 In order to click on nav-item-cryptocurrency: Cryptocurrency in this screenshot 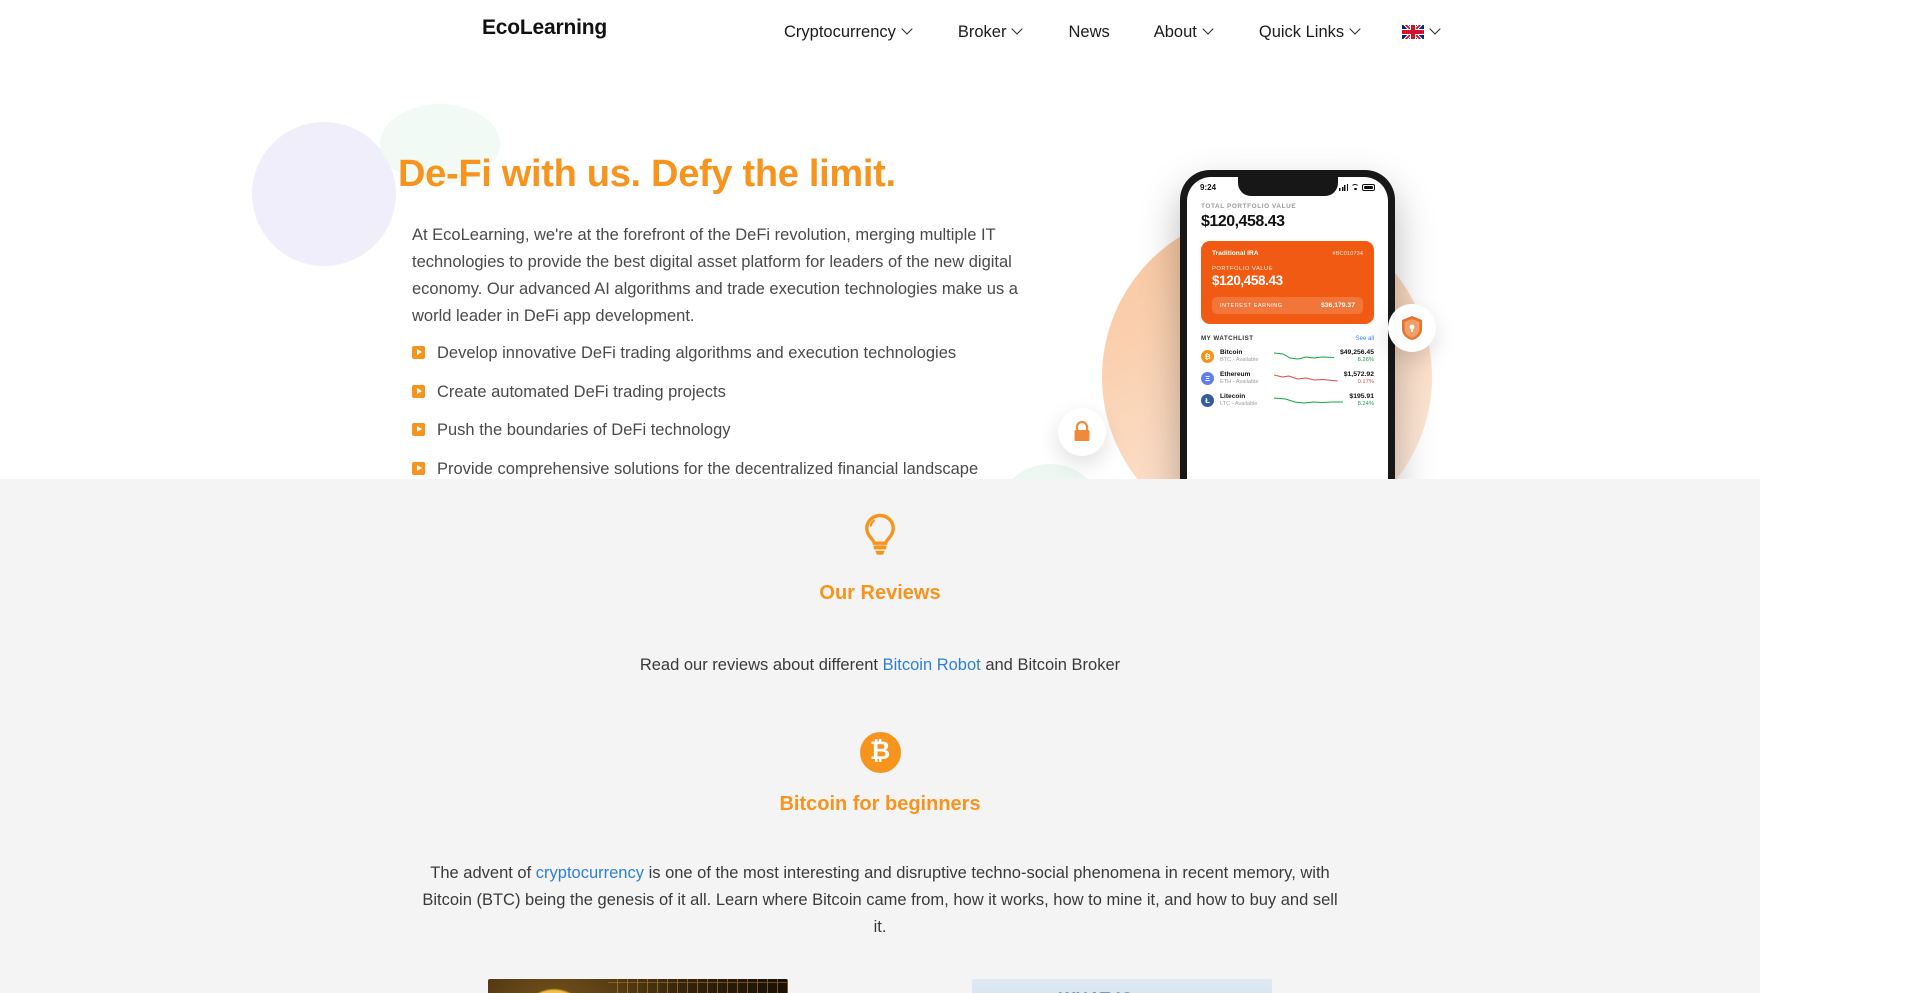, I will do `click(849, 32)`.